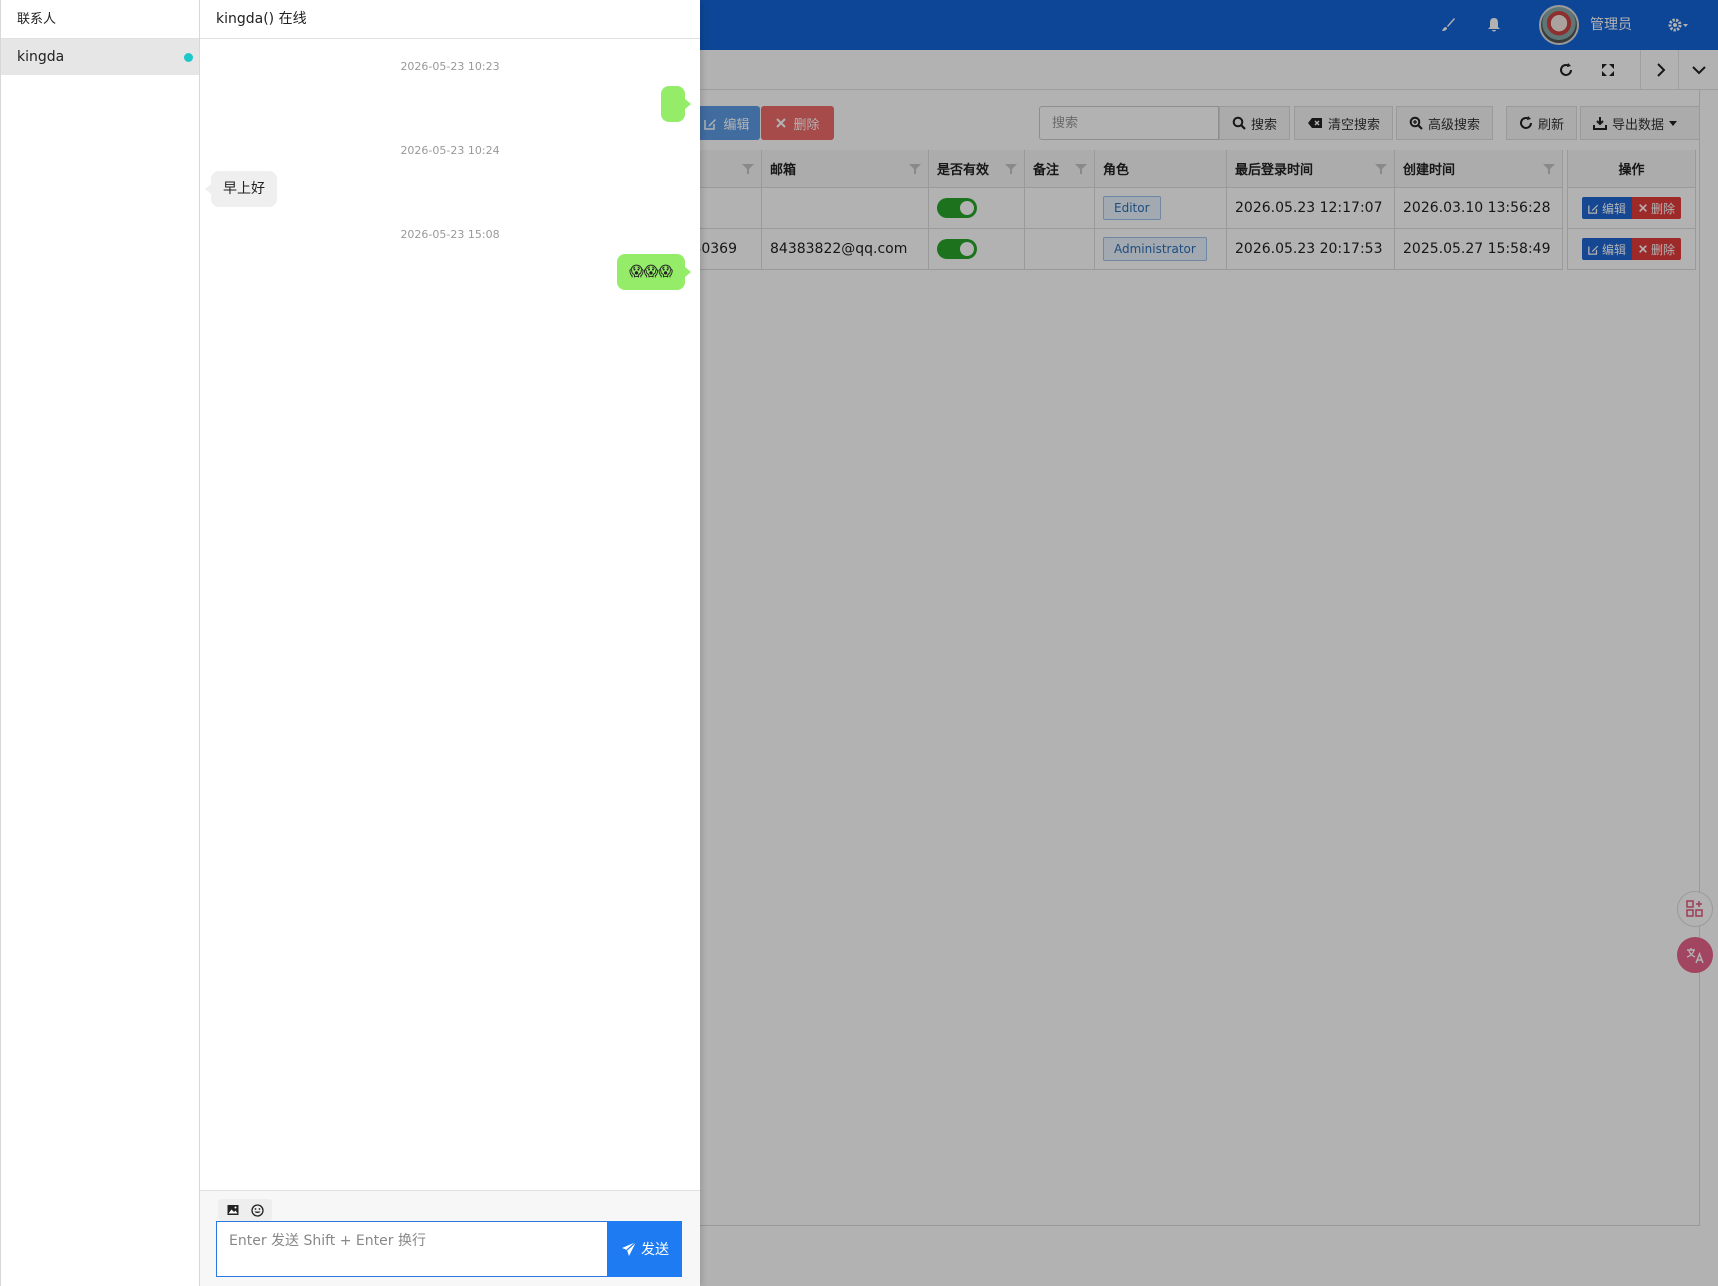  I want to click on contact-item-kingda: kingda, so click(100, 57).